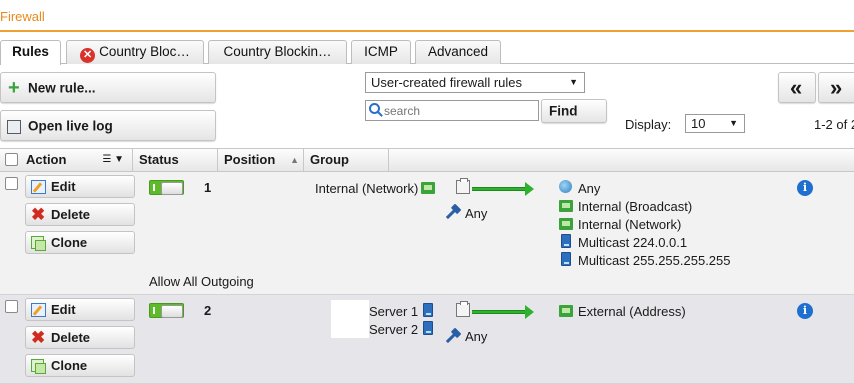  I want to click on rule-position: 1, so click(208, 187).